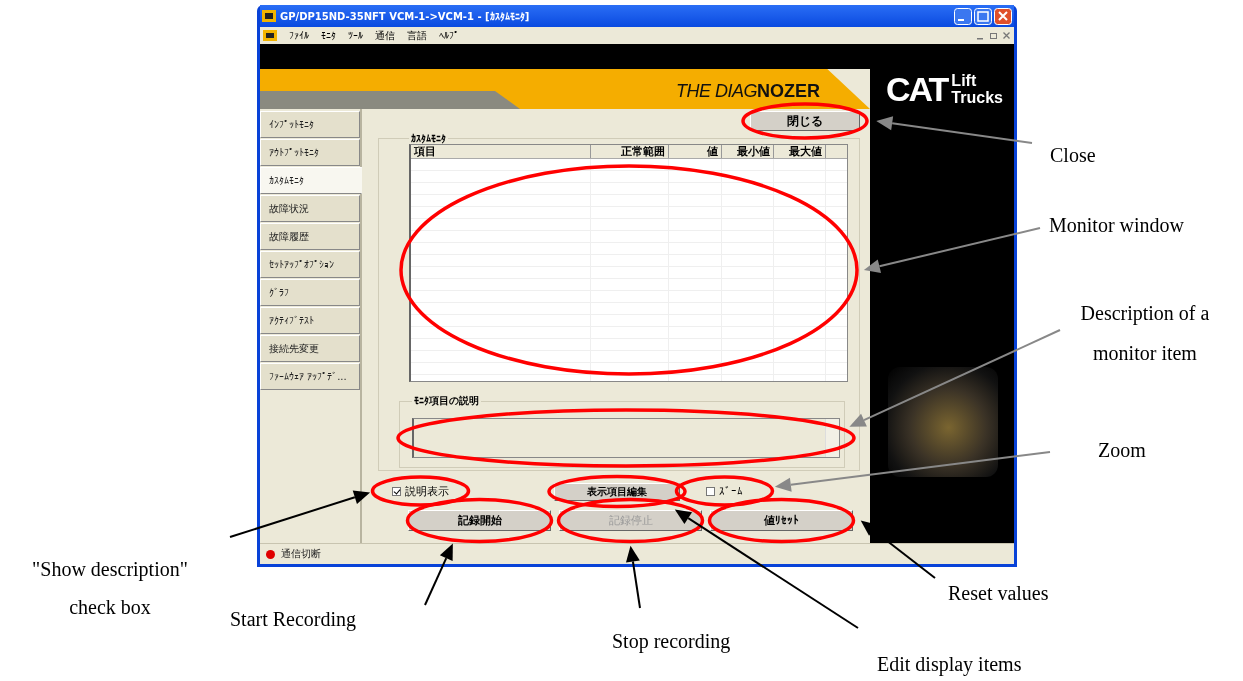  Describe the element at coordinates (993, 35) in the screenshot. I see `restore-icon` at that location.